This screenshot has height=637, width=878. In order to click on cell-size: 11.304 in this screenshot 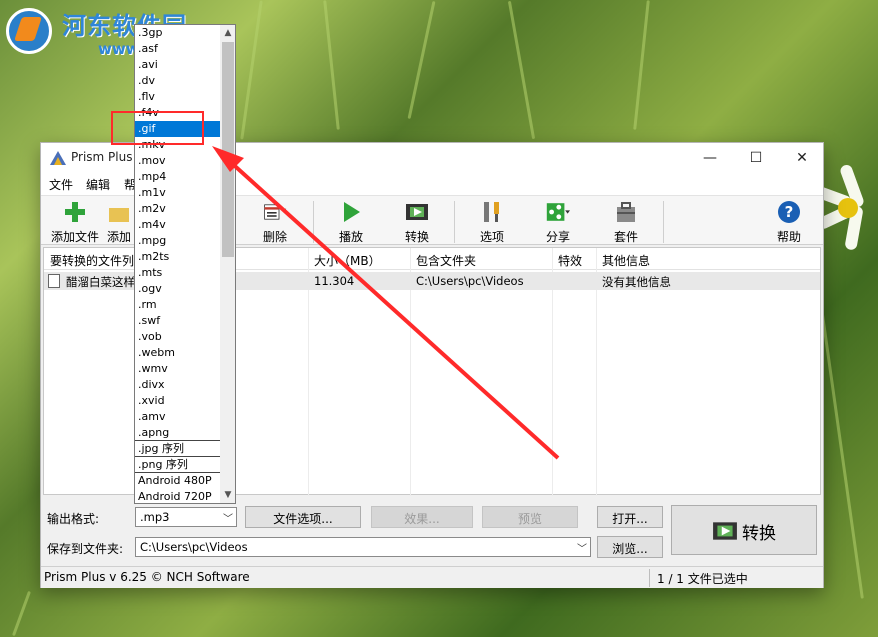, I will do `click(334, 281)`.